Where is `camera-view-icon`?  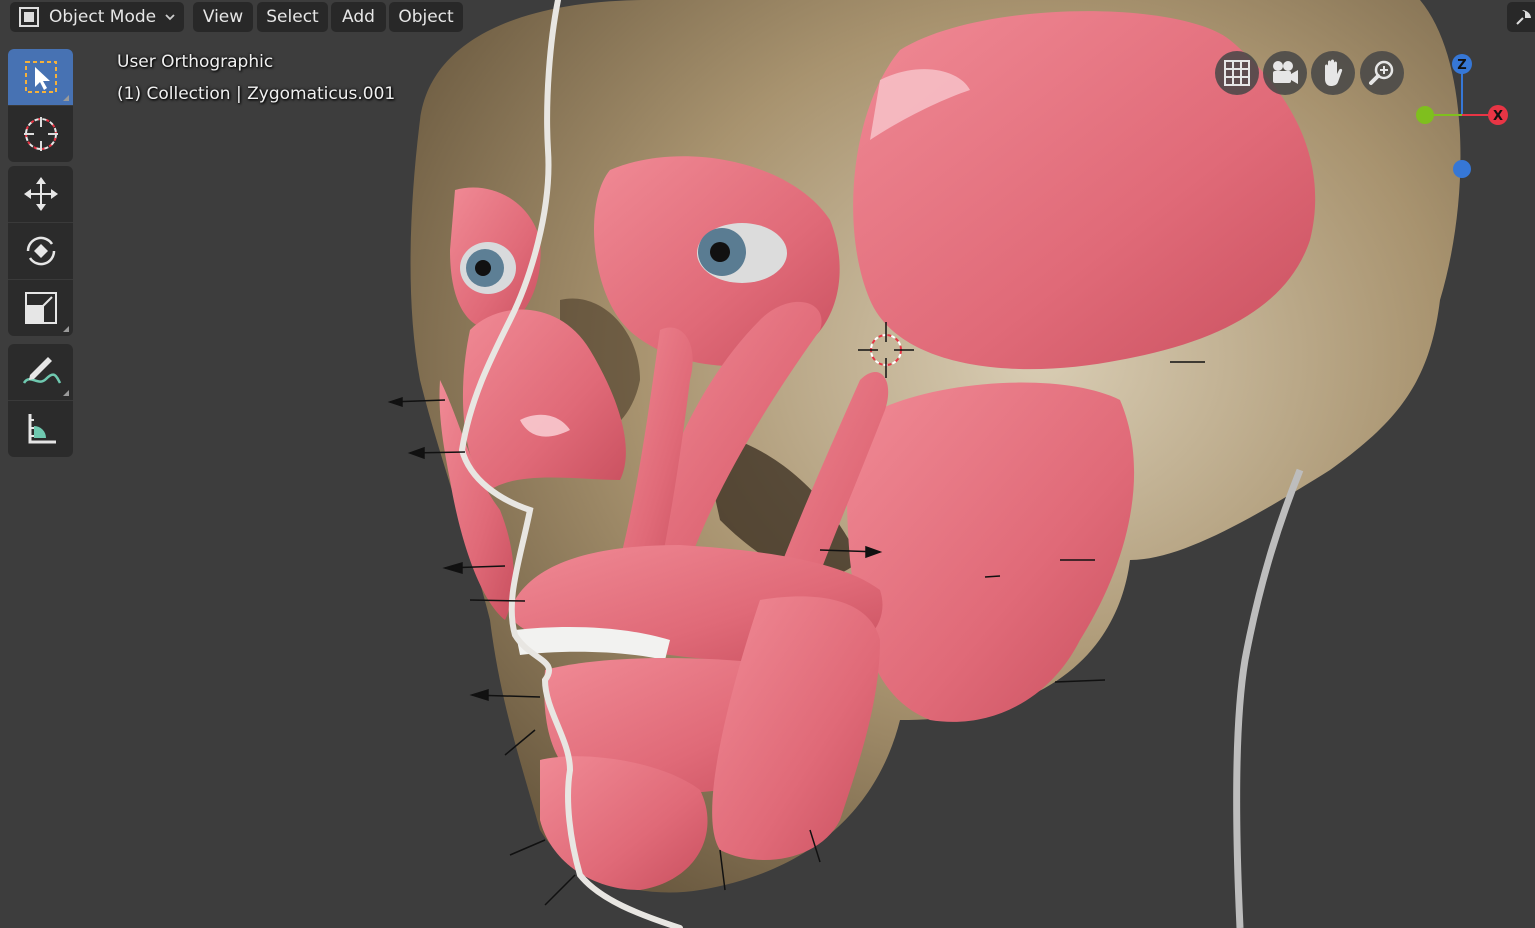 camera-view-icon is located at coordinates (1285, 72).